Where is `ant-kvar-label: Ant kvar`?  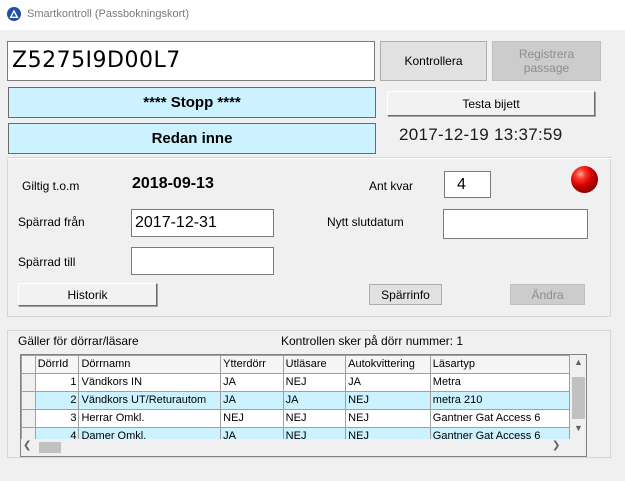
ant-kvar-label: Ant kvar is located at coordinates (391, 186).